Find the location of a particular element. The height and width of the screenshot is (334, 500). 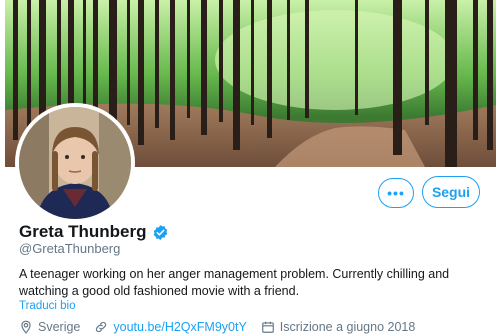

translate-bio-link: Traduci bio is located at coordinates (47, 306).